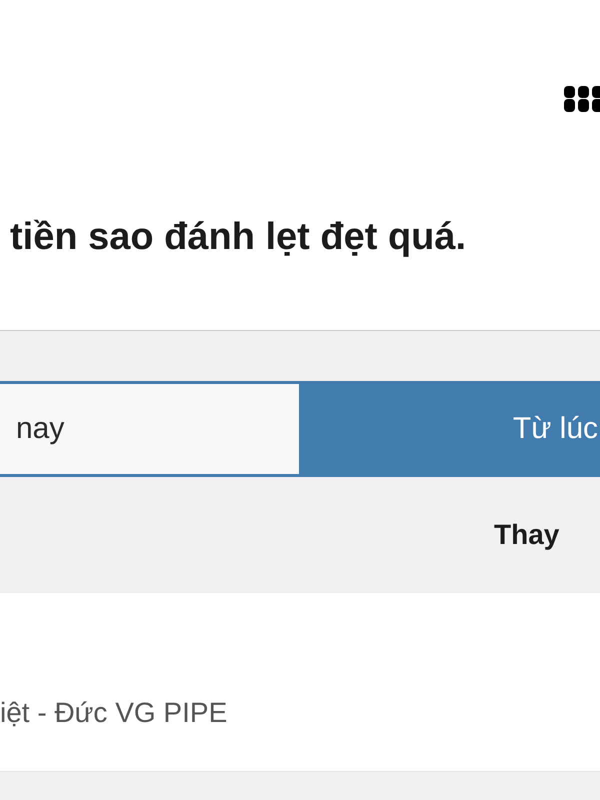 Image resolution: width=600 pixels, height=800 pixels. I want to click on period-tab: Từ lúc, so click(451, 429).